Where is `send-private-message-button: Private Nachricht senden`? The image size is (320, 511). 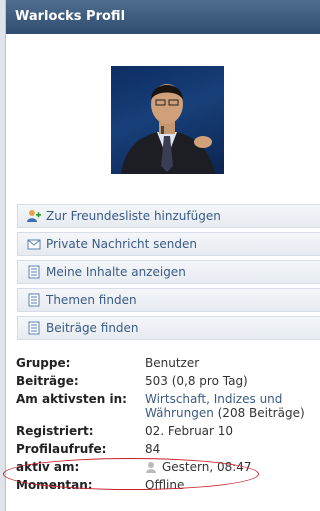
send-private-message-button: Private Nachricht senden is located at coordinates (168, 244).